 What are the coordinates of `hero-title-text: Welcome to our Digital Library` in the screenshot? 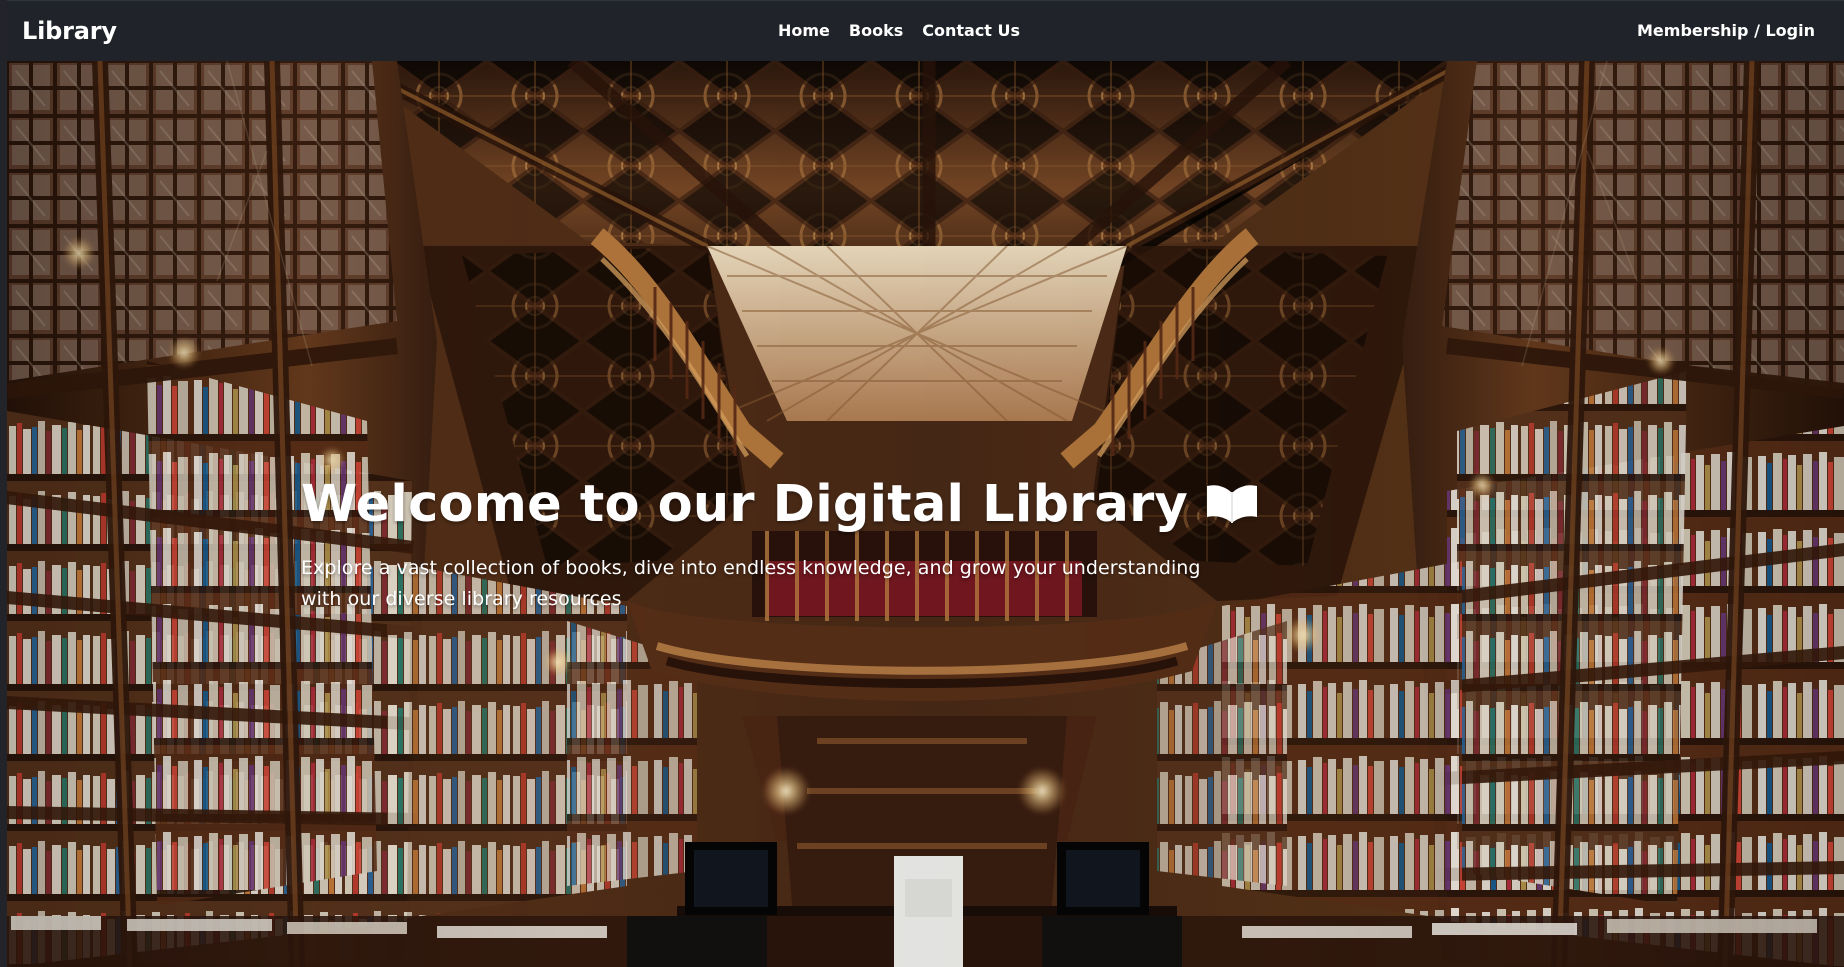 It's located at (744, 504).